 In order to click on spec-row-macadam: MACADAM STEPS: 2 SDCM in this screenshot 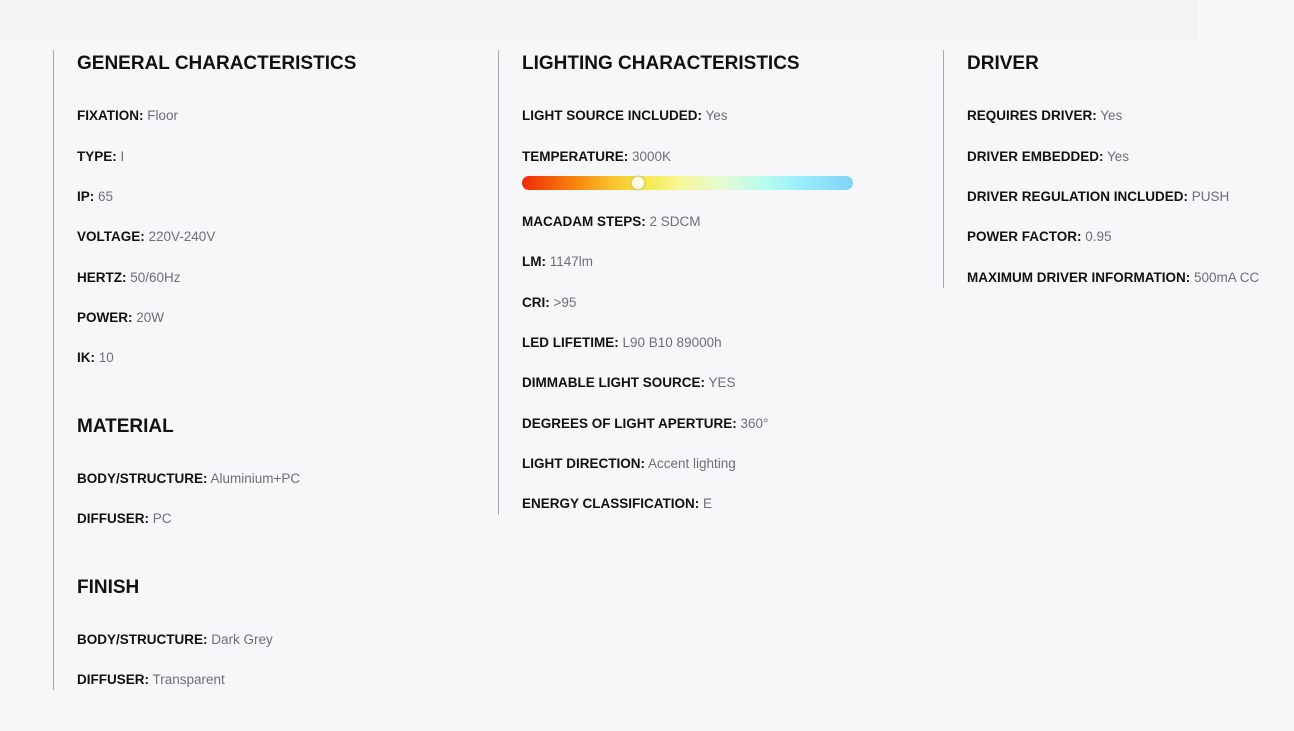, I will do `click(611, 222)`.